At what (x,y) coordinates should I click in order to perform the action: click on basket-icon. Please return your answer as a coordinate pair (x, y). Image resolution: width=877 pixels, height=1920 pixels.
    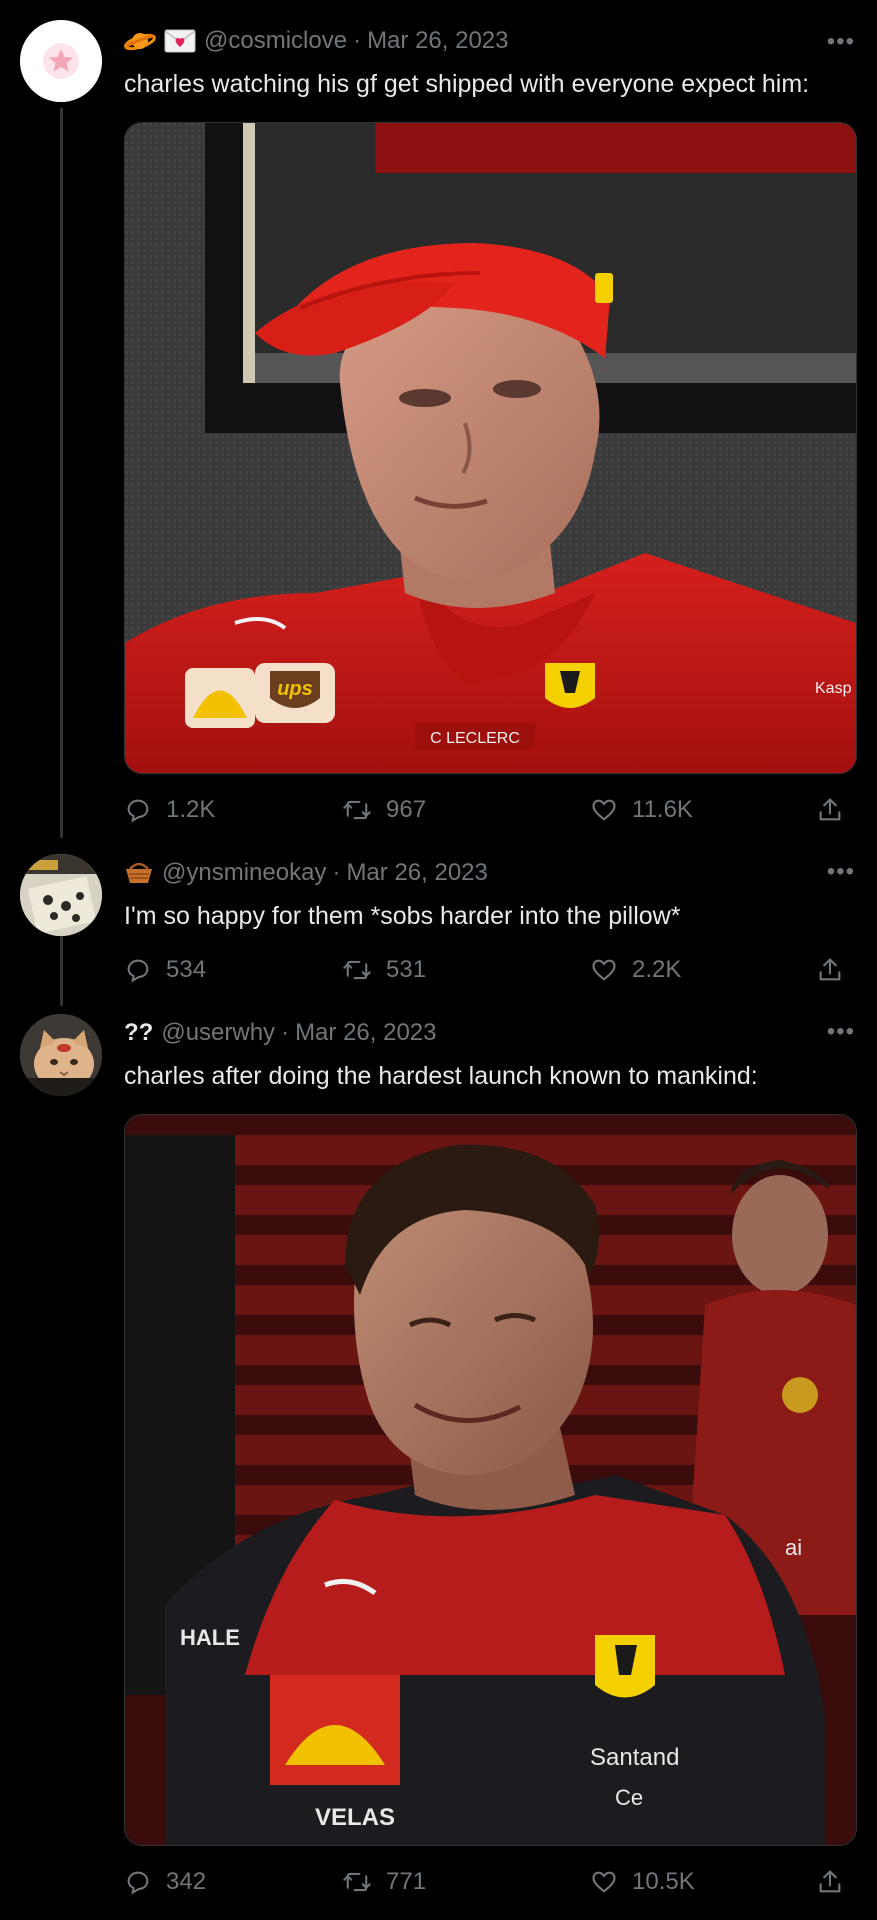
    Looking at the image, I should click on (139, 873).